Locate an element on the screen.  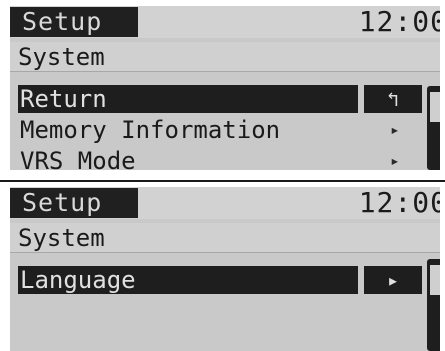
menu-item-vrs-mode: VRS Mode ▸ is located at coordinates (220, 158).